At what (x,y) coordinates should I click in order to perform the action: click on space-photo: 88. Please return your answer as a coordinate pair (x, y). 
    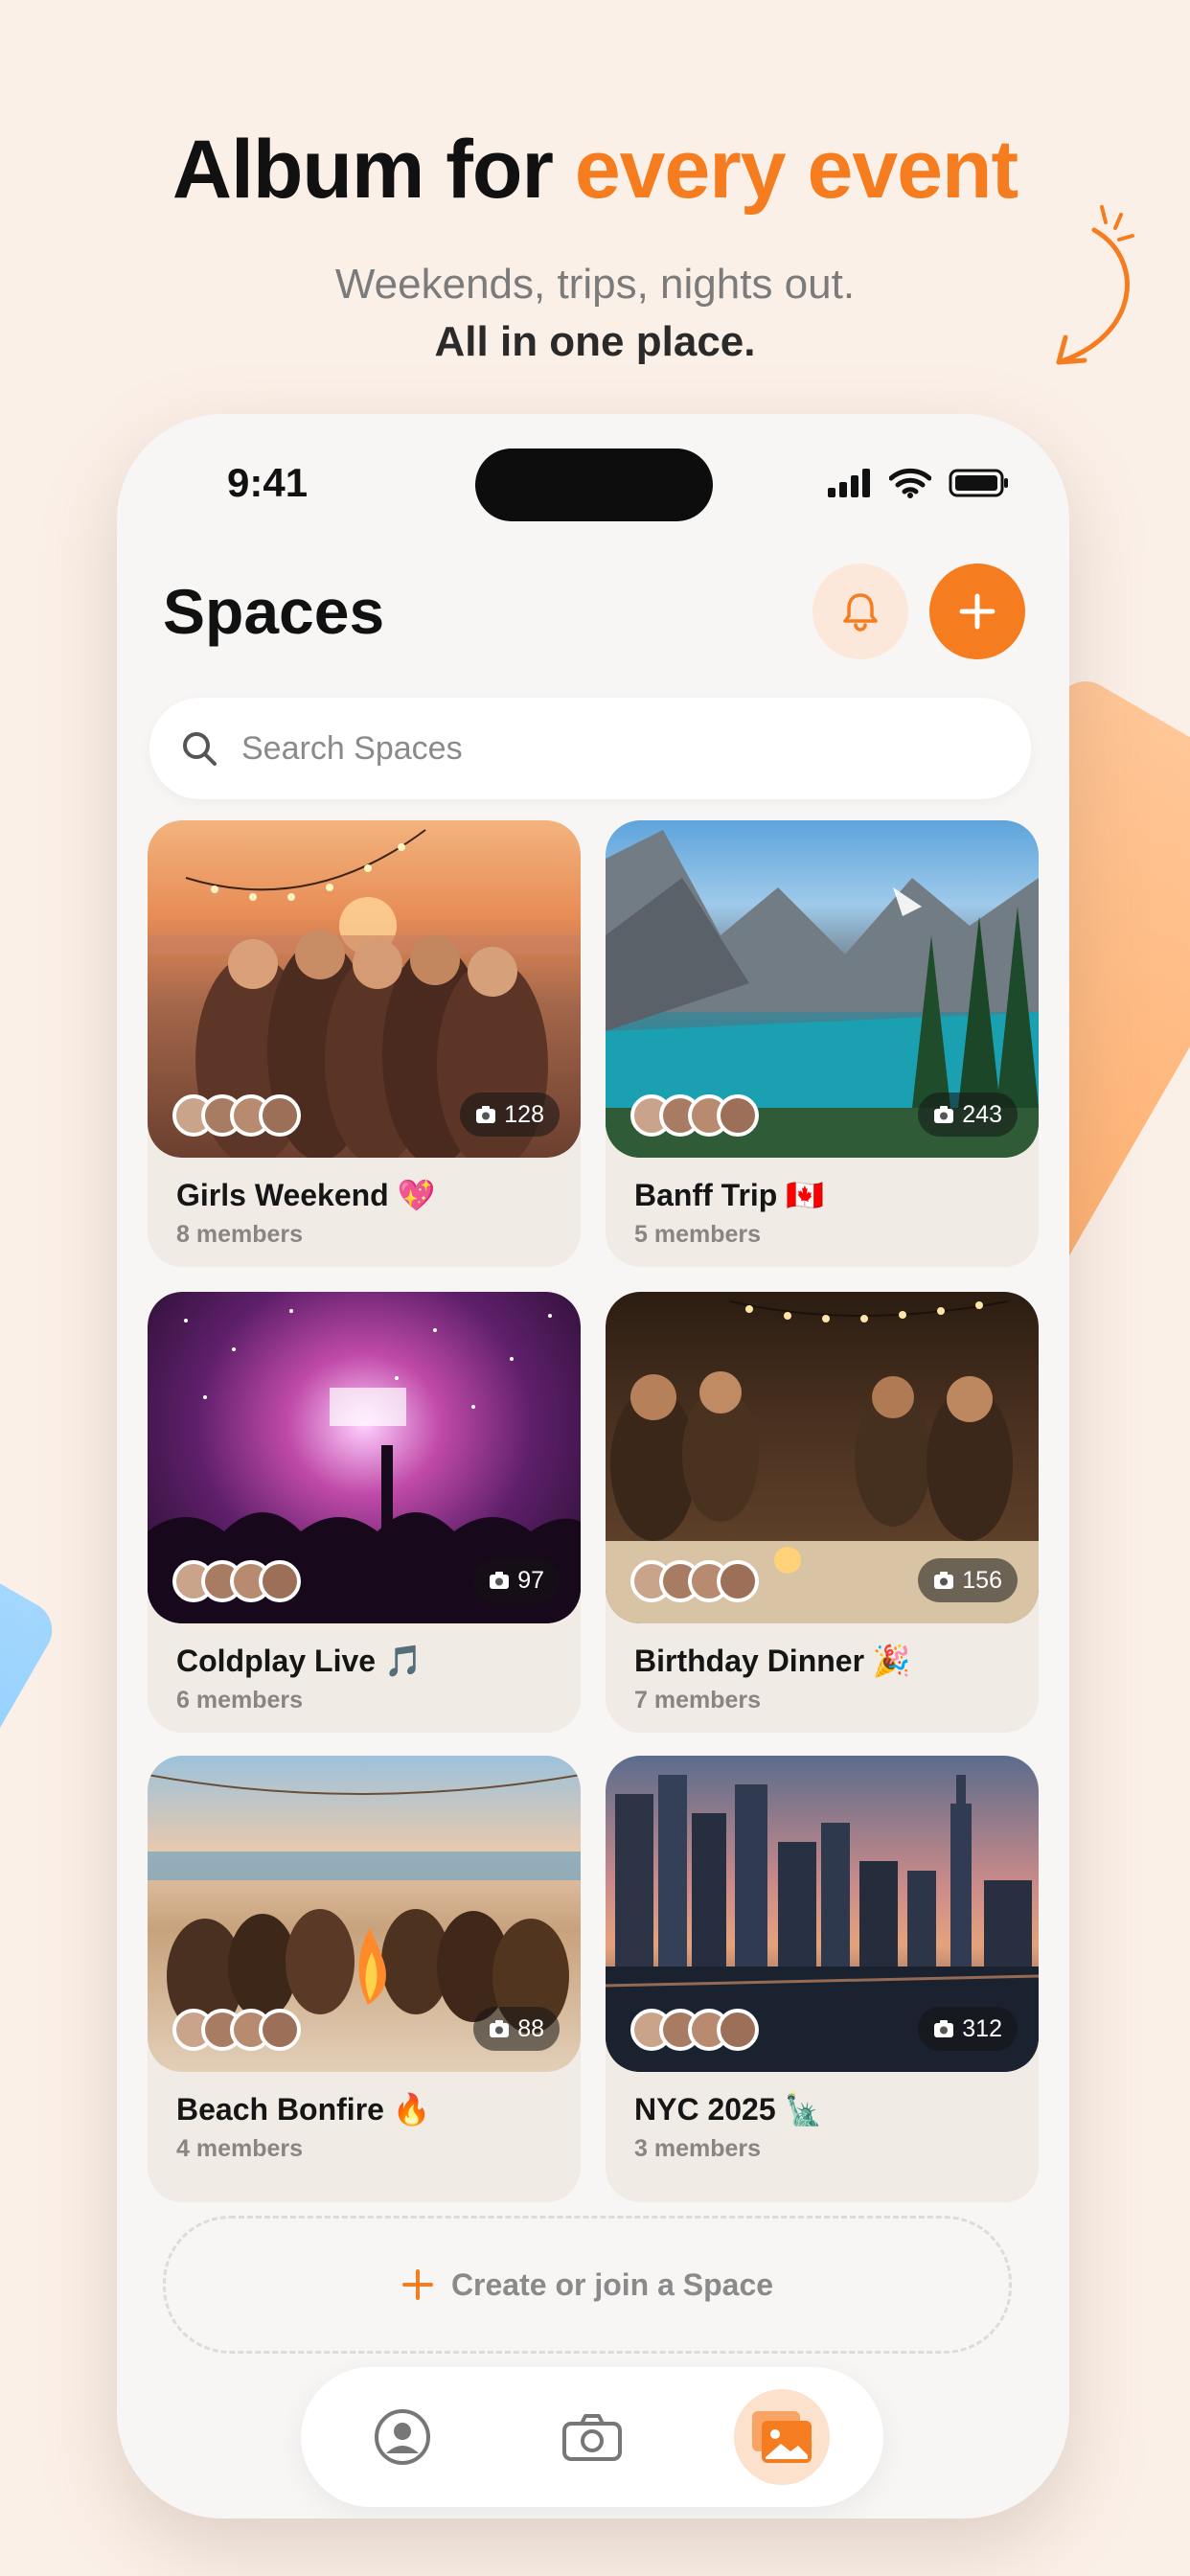
    Looking at the image, I should click on (365, 1914).